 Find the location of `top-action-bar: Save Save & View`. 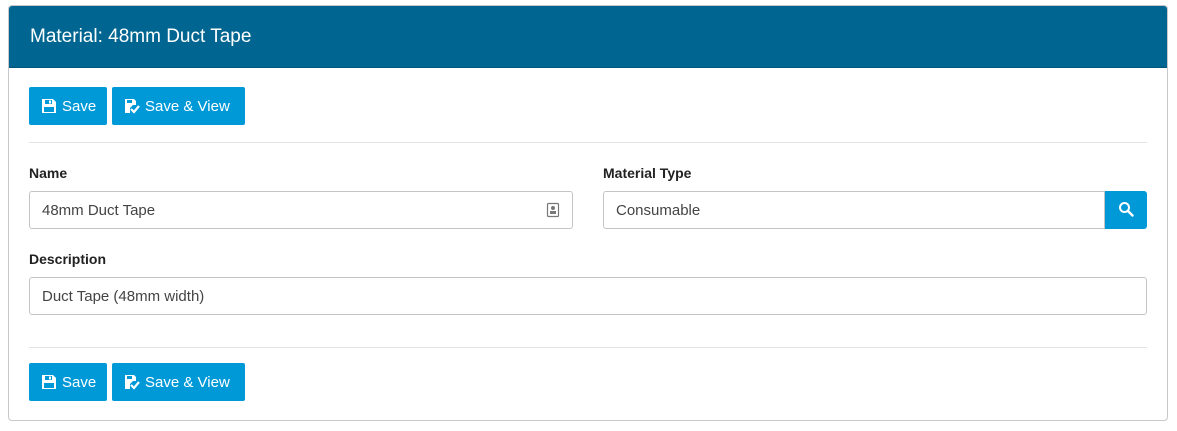

top-action-bar: Save Save & View is located at coordinates (137, 106).